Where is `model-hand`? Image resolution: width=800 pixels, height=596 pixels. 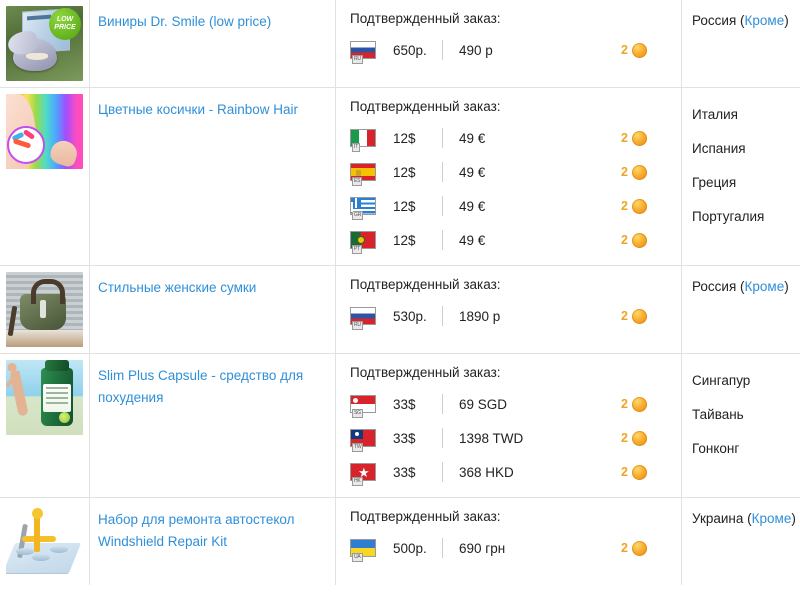 model-hand is located at coordinates (64, 153).